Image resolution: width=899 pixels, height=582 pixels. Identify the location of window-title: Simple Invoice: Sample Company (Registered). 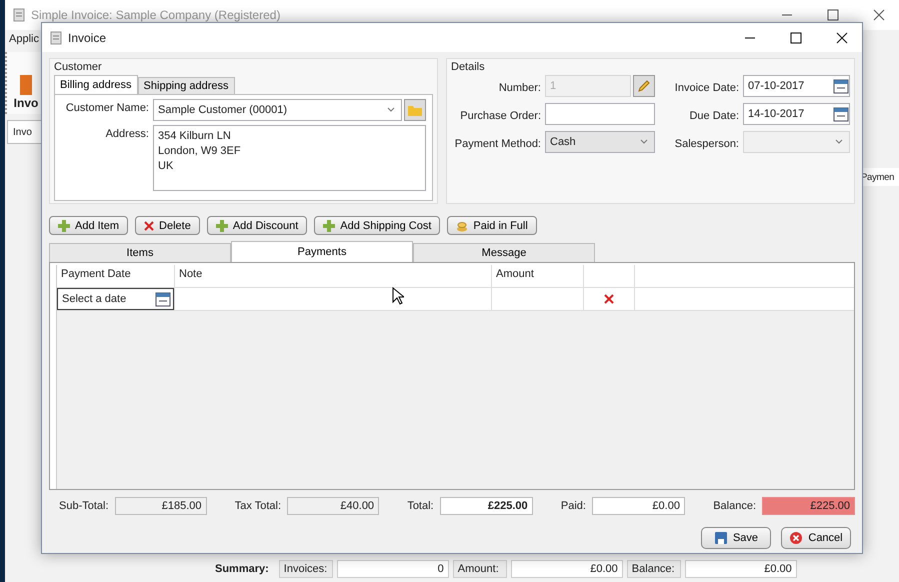
(155, 15).